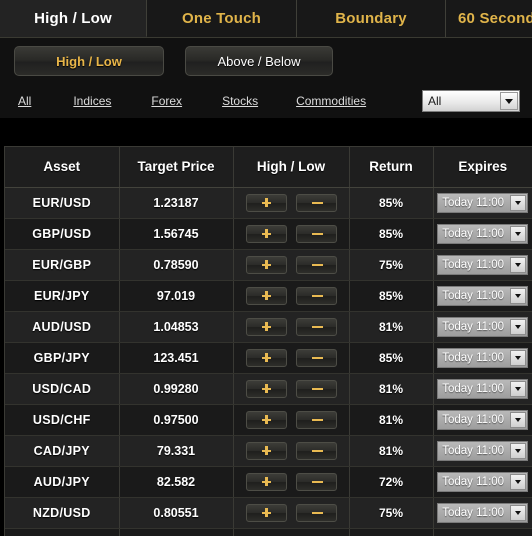 The image size is (532, 536). I want to click on cell-target-price: 1.23187, so click(176, 203).